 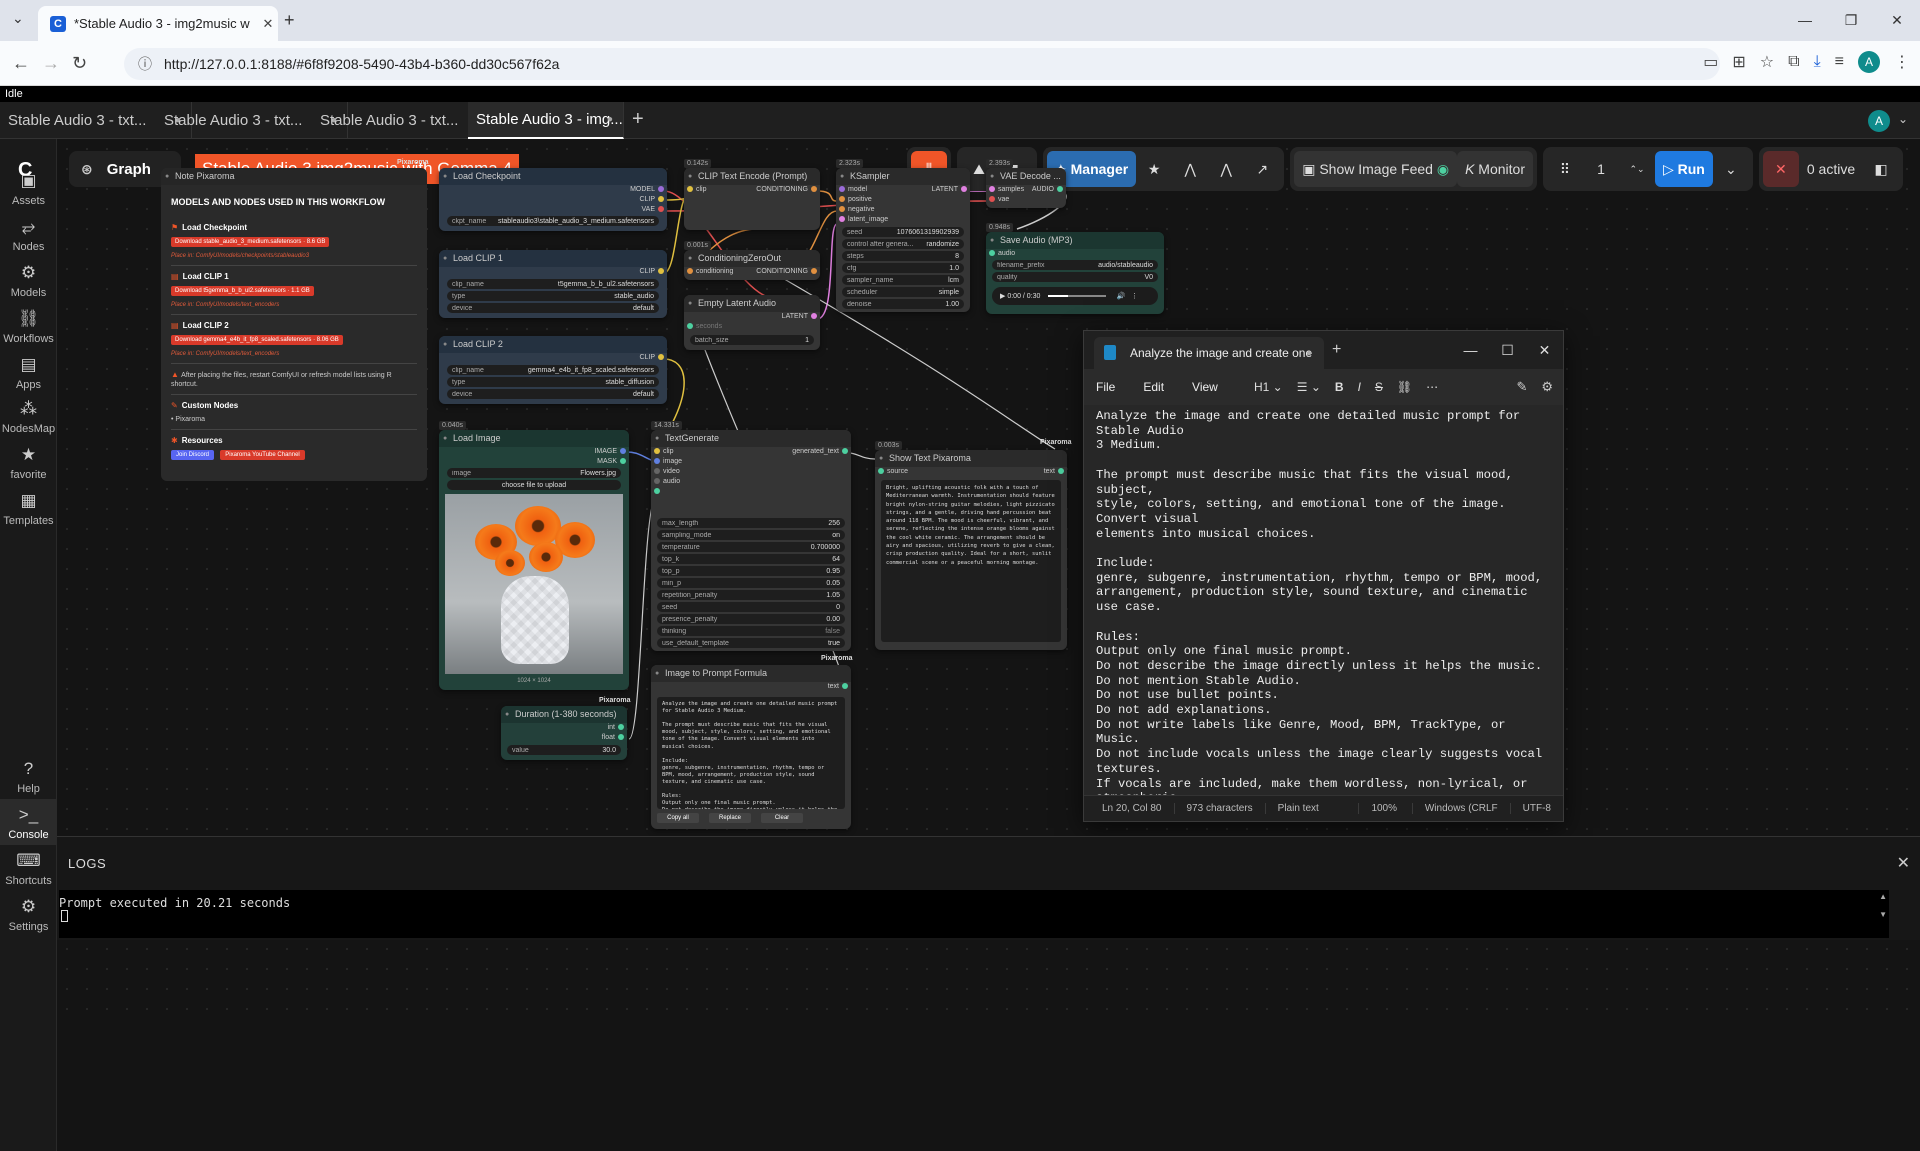 I want to click on play-icon: ▶, so click(x=1002, y=296).